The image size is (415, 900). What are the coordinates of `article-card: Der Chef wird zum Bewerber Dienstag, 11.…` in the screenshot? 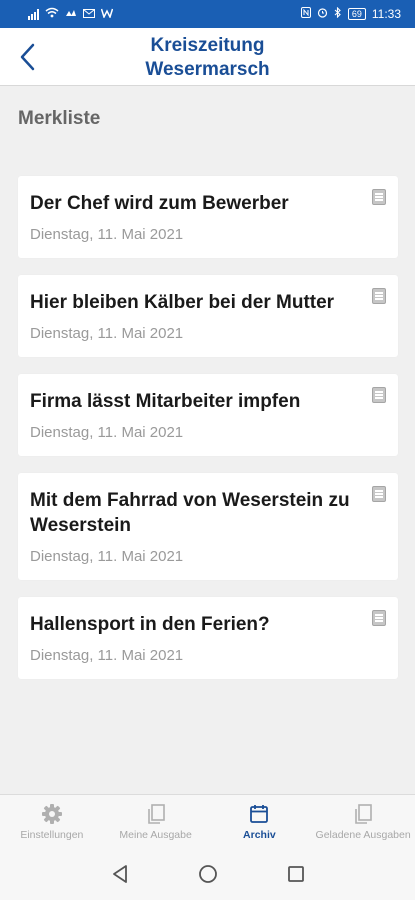 It's located at (208, 217).